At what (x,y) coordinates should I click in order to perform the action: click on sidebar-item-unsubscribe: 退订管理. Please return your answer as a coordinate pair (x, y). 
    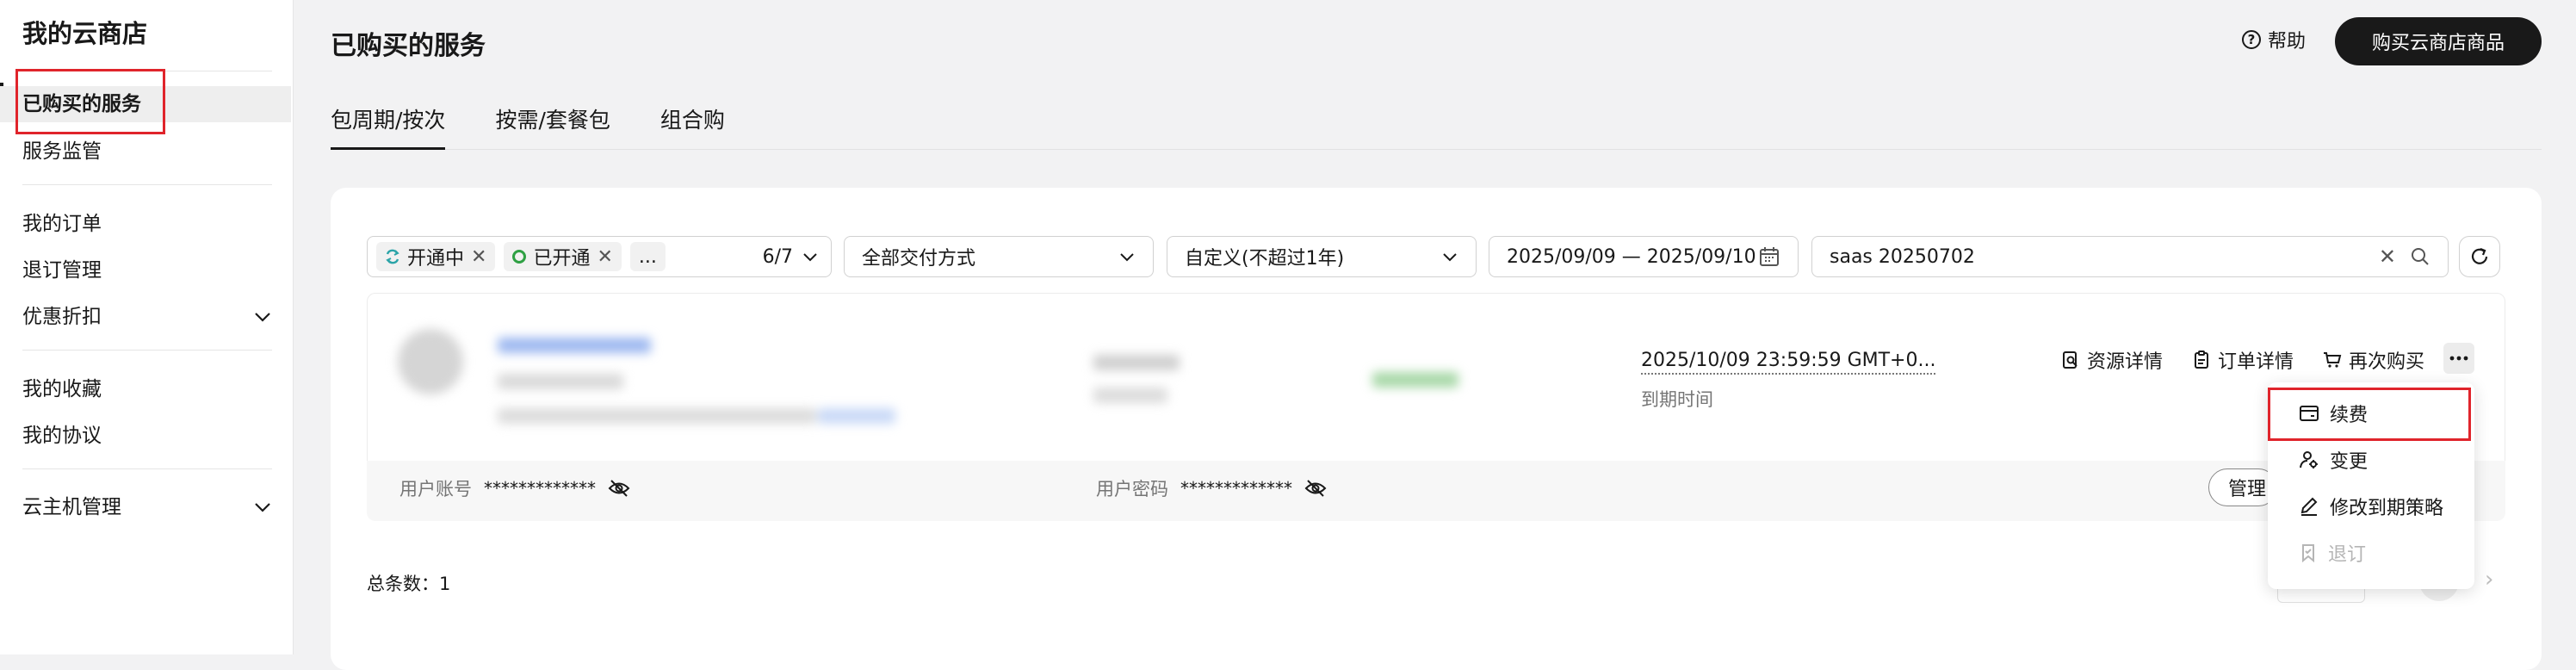
    Looking at the image, I should click on (147, 270).